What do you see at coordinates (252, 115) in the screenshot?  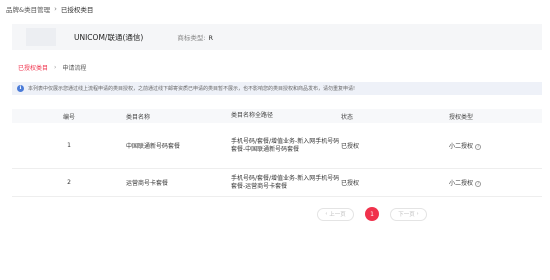 I see `header-category-path: 类目名称全路径` at bounding box center [252, 115].